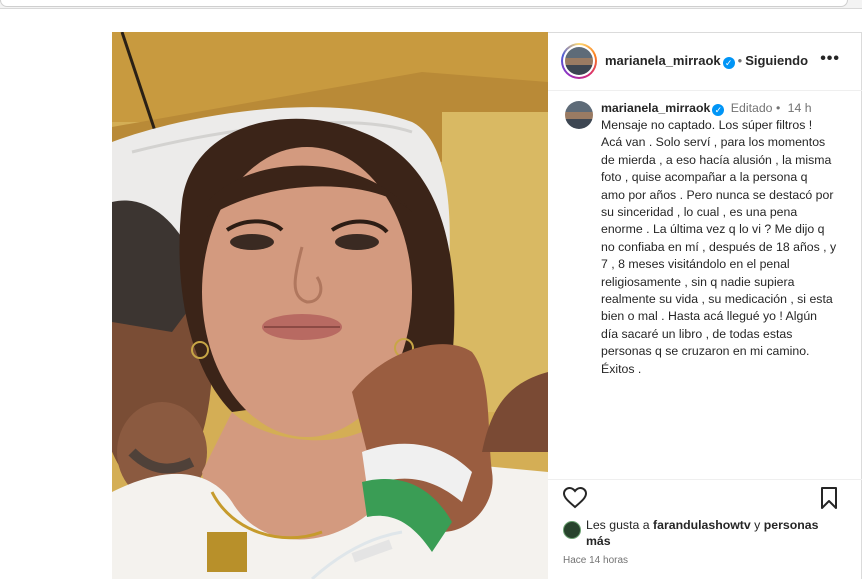  What do you see at coordinates (579, 61) in the screenshot?
I see `author-avatar` at bounding box center [579, 61].